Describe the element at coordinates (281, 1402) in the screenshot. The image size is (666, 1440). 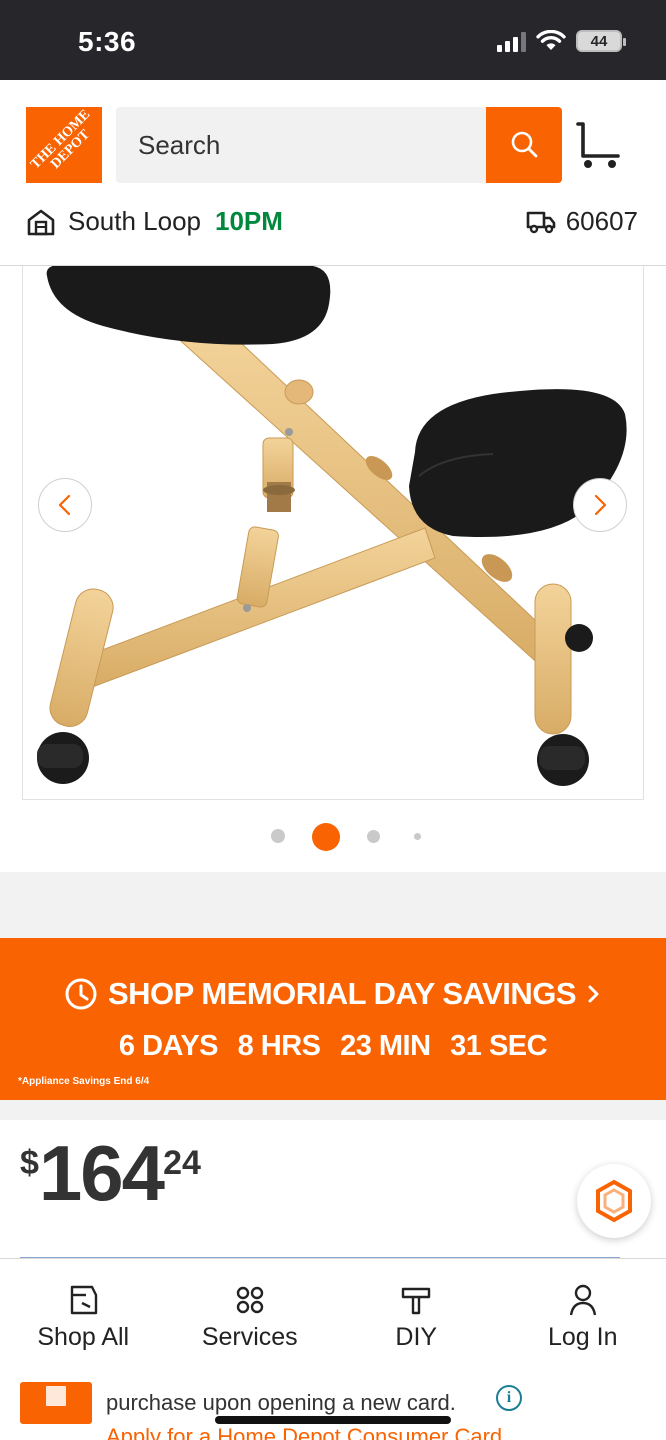
I see `card-offer-text: purchase upon opening a new card.` at that location.